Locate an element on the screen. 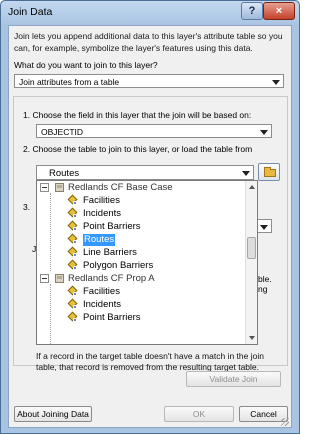  window-title: Join Data is located at coordinates (30, 12).